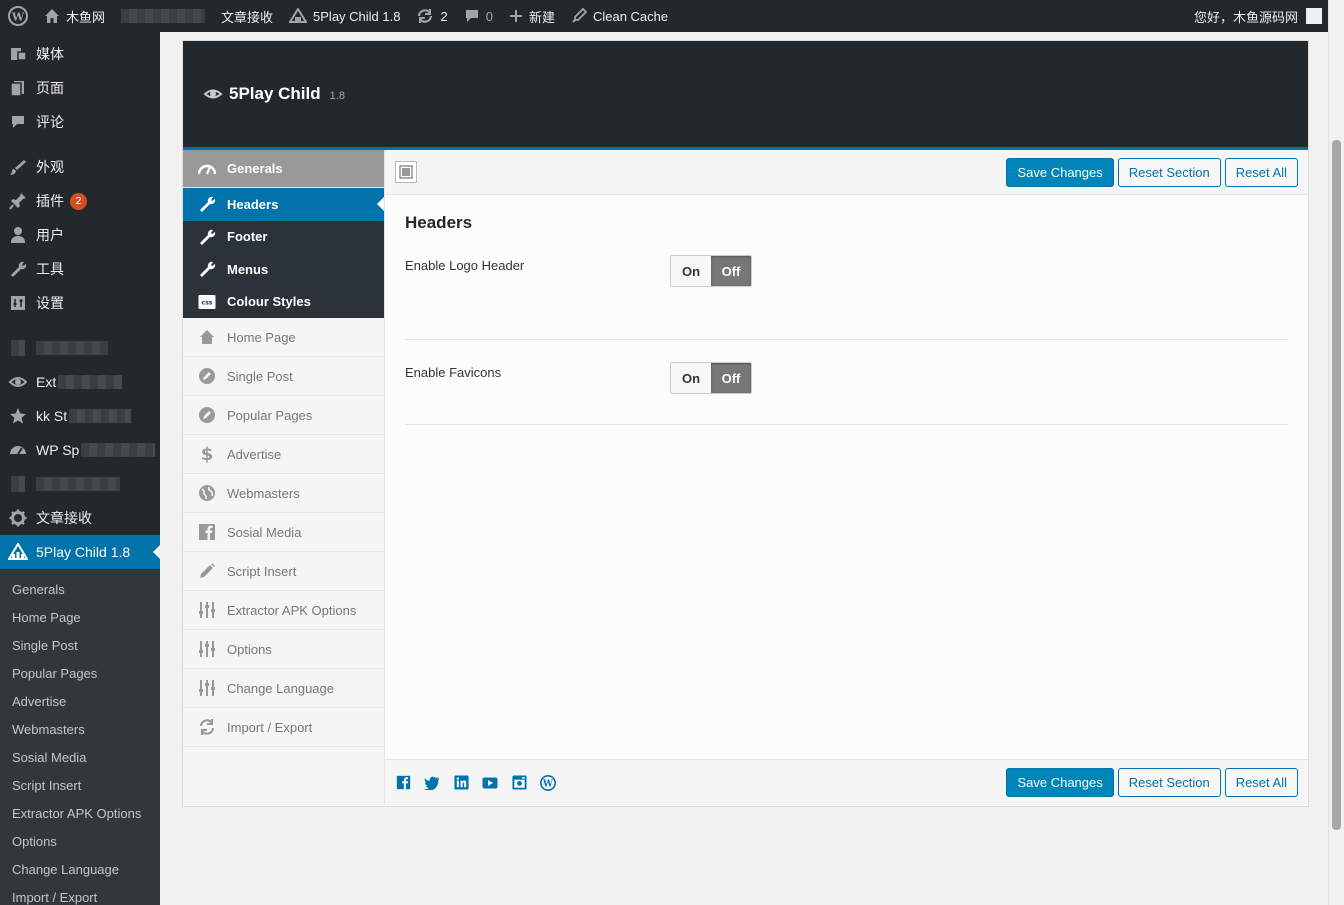  Describe the element at coordinates (283, 727) in the screenshot. I see `nav-import-export: Import / Export` at that location.